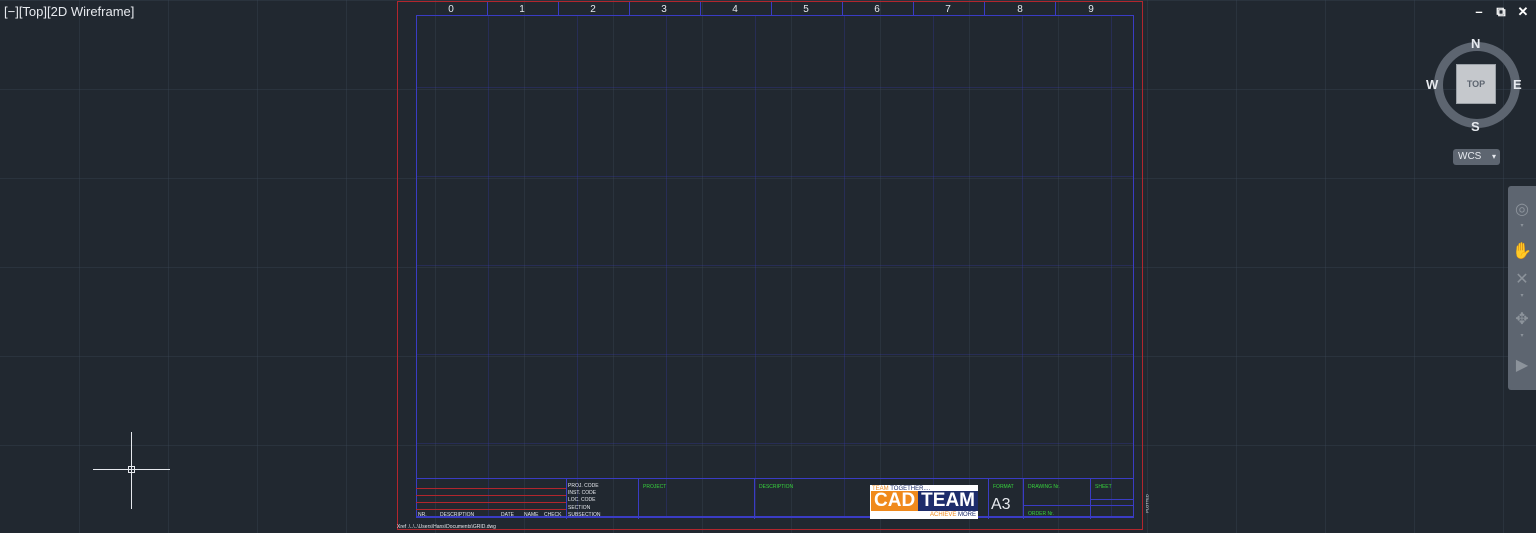 Image resolution: width=1536 pixels, height=533 pixels. Describe the element at coordinates (422, 515) in the screenshot. I see `revision-header-nr: NR.` at that location.